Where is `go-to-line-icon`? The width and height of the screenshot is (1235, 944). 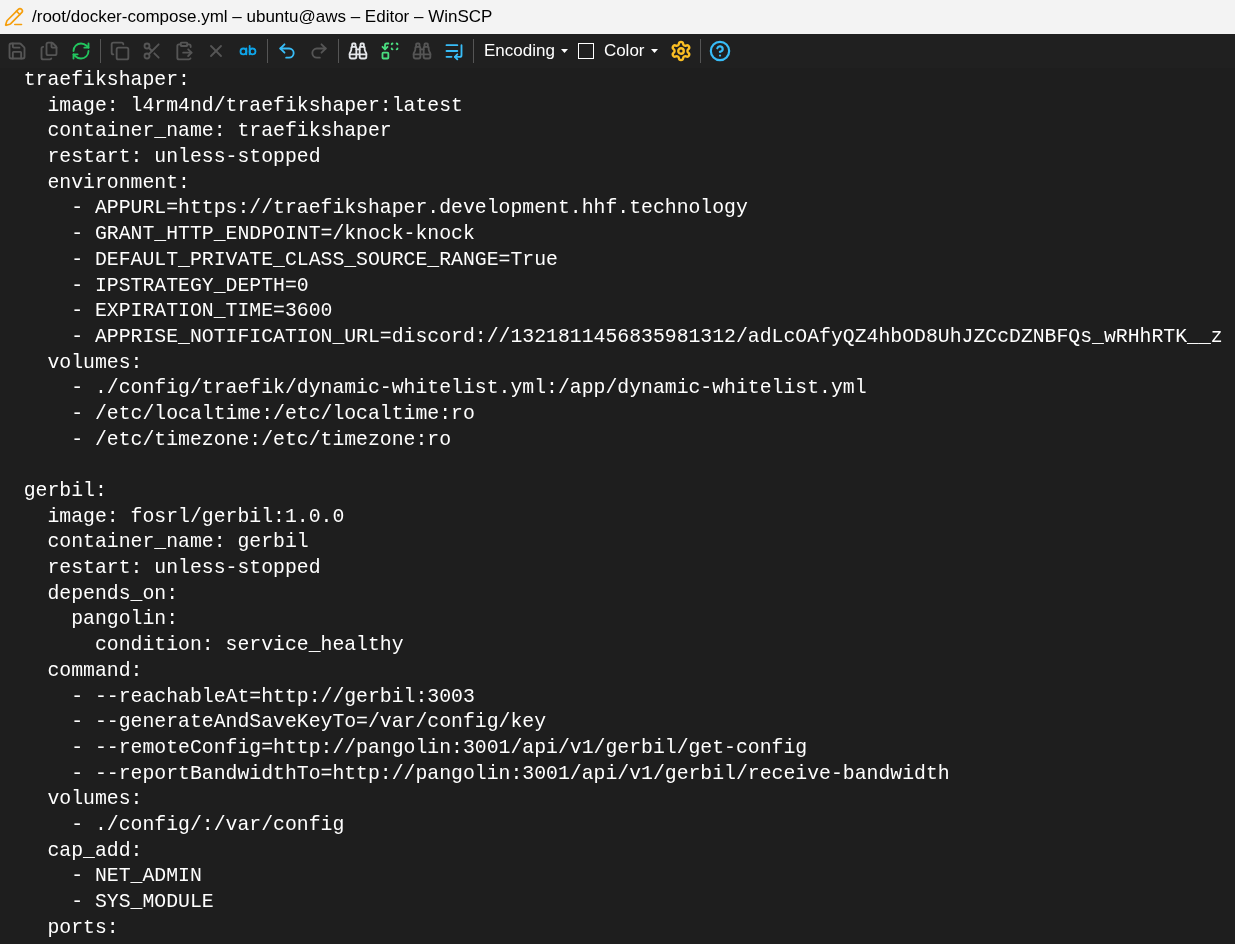 go-to-line-icon is located at coordinates (454, 51).